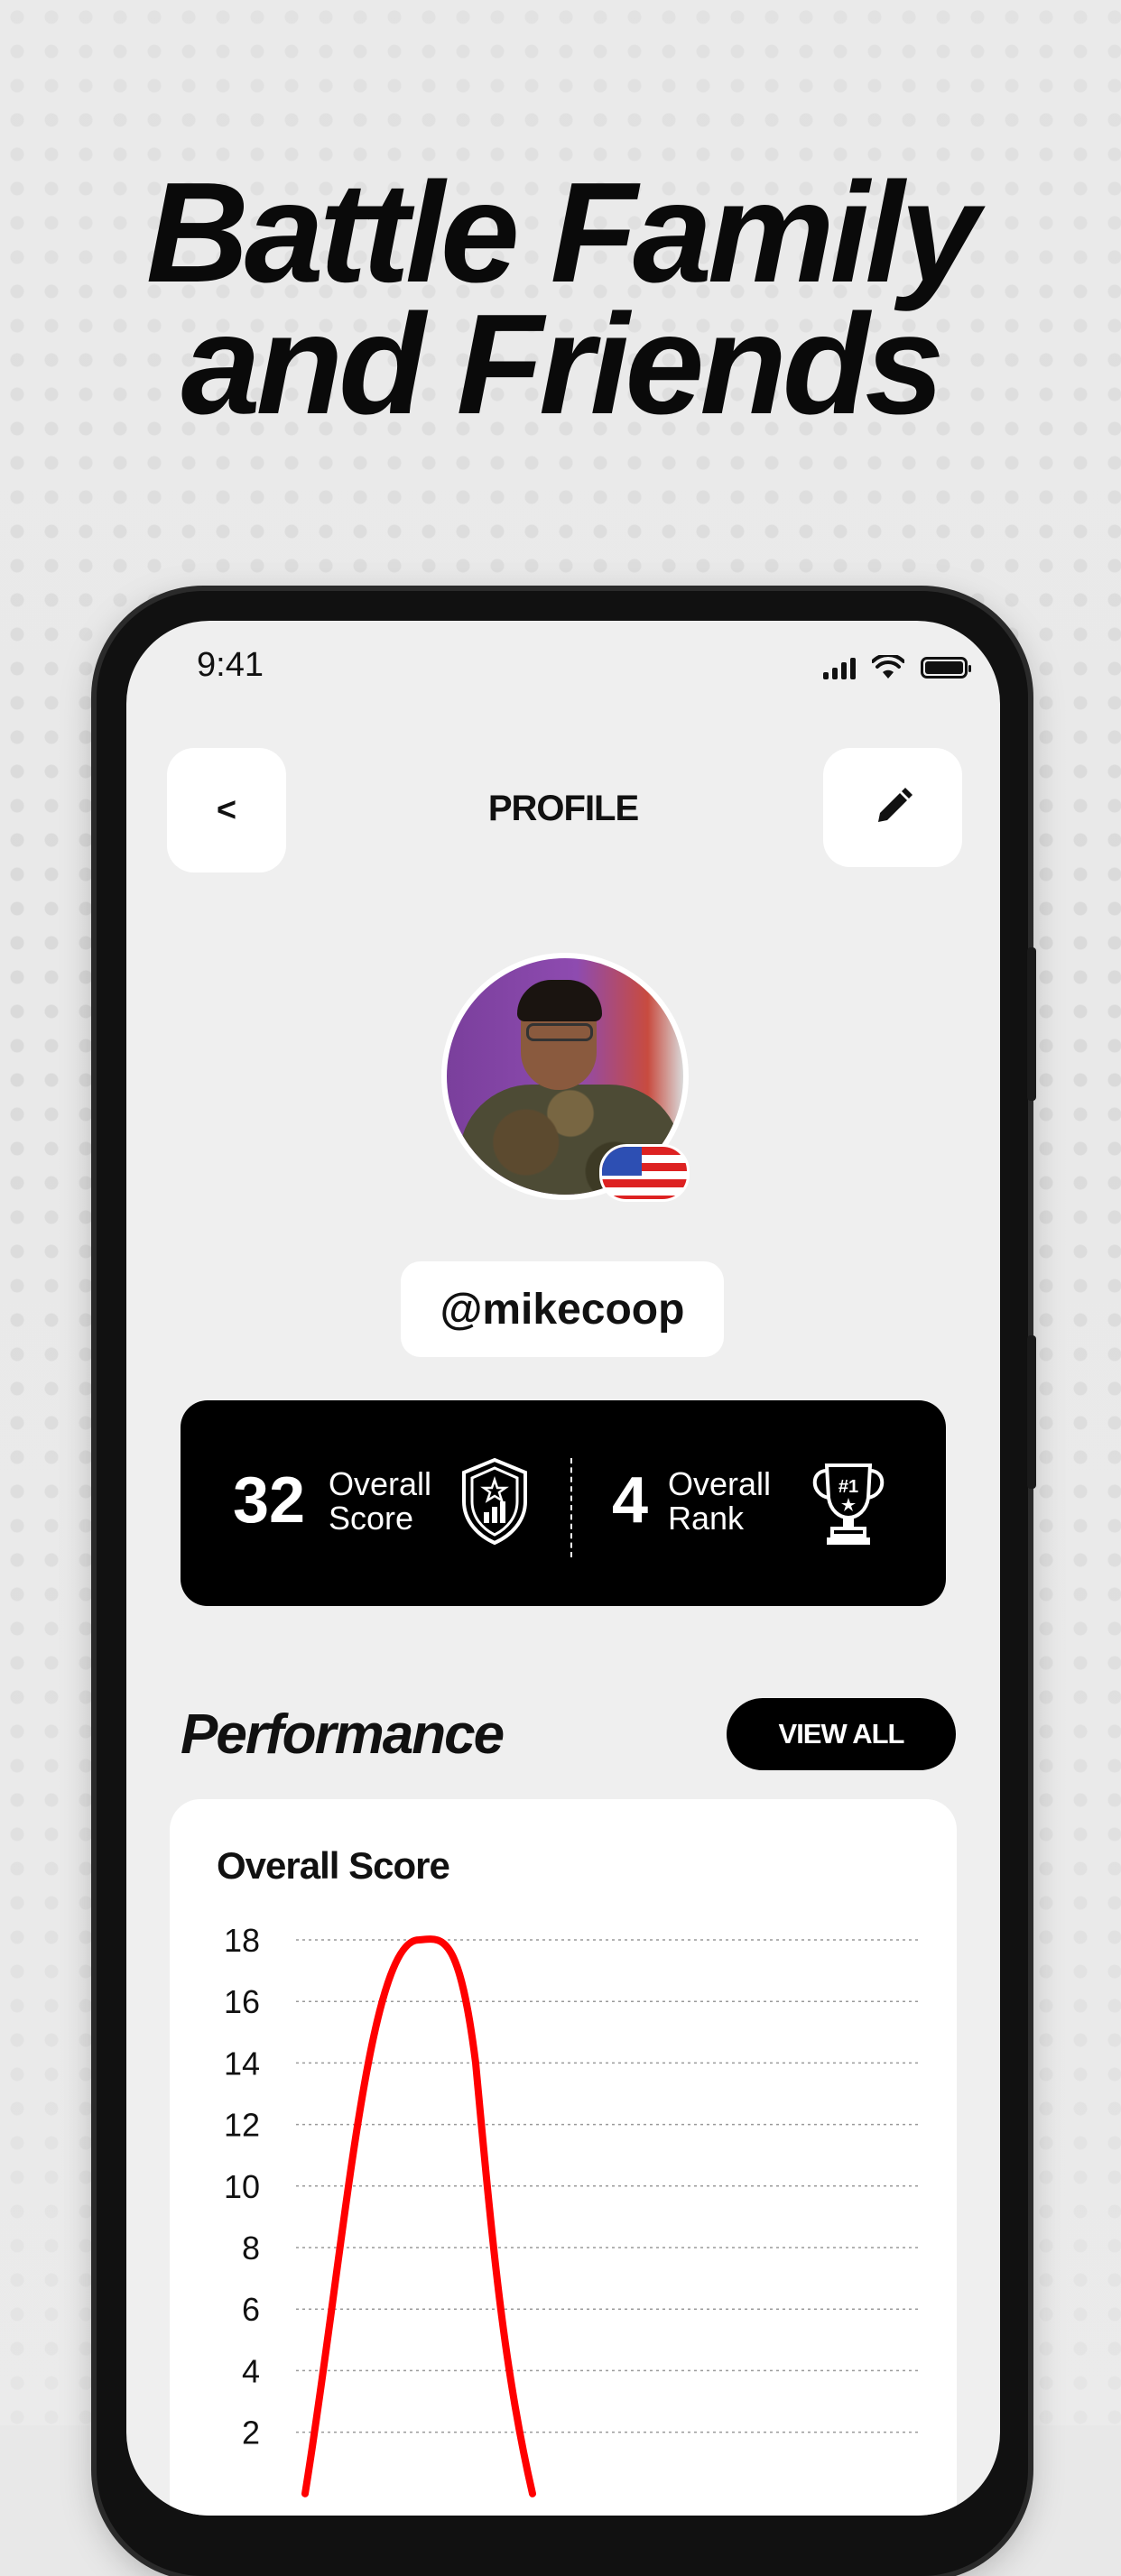  What do you see at coordinates (842, 1734) in the screenshot?
I see `view-all-button: VIEW ALL` at bounding box center [842, 1734].